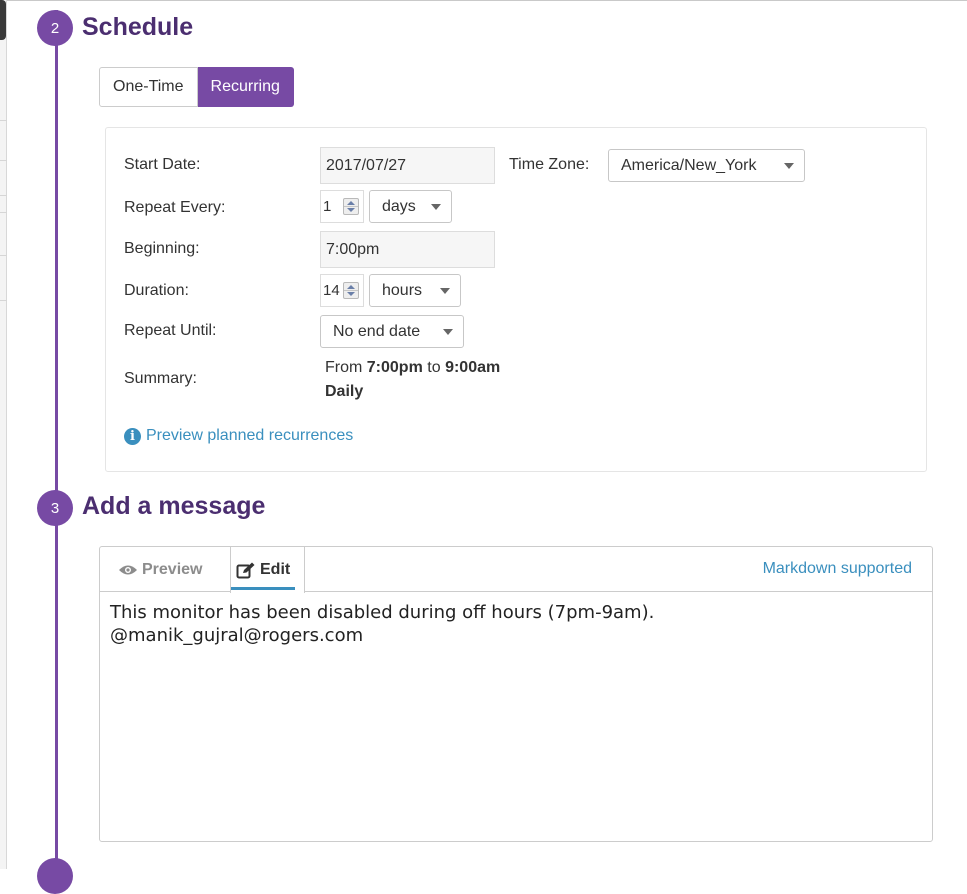 The image size is (967, 894). What do you see at coordinates (174, 506) in the screenshot?
I see `message-title: Add a message` at bounding box center [174, 506].